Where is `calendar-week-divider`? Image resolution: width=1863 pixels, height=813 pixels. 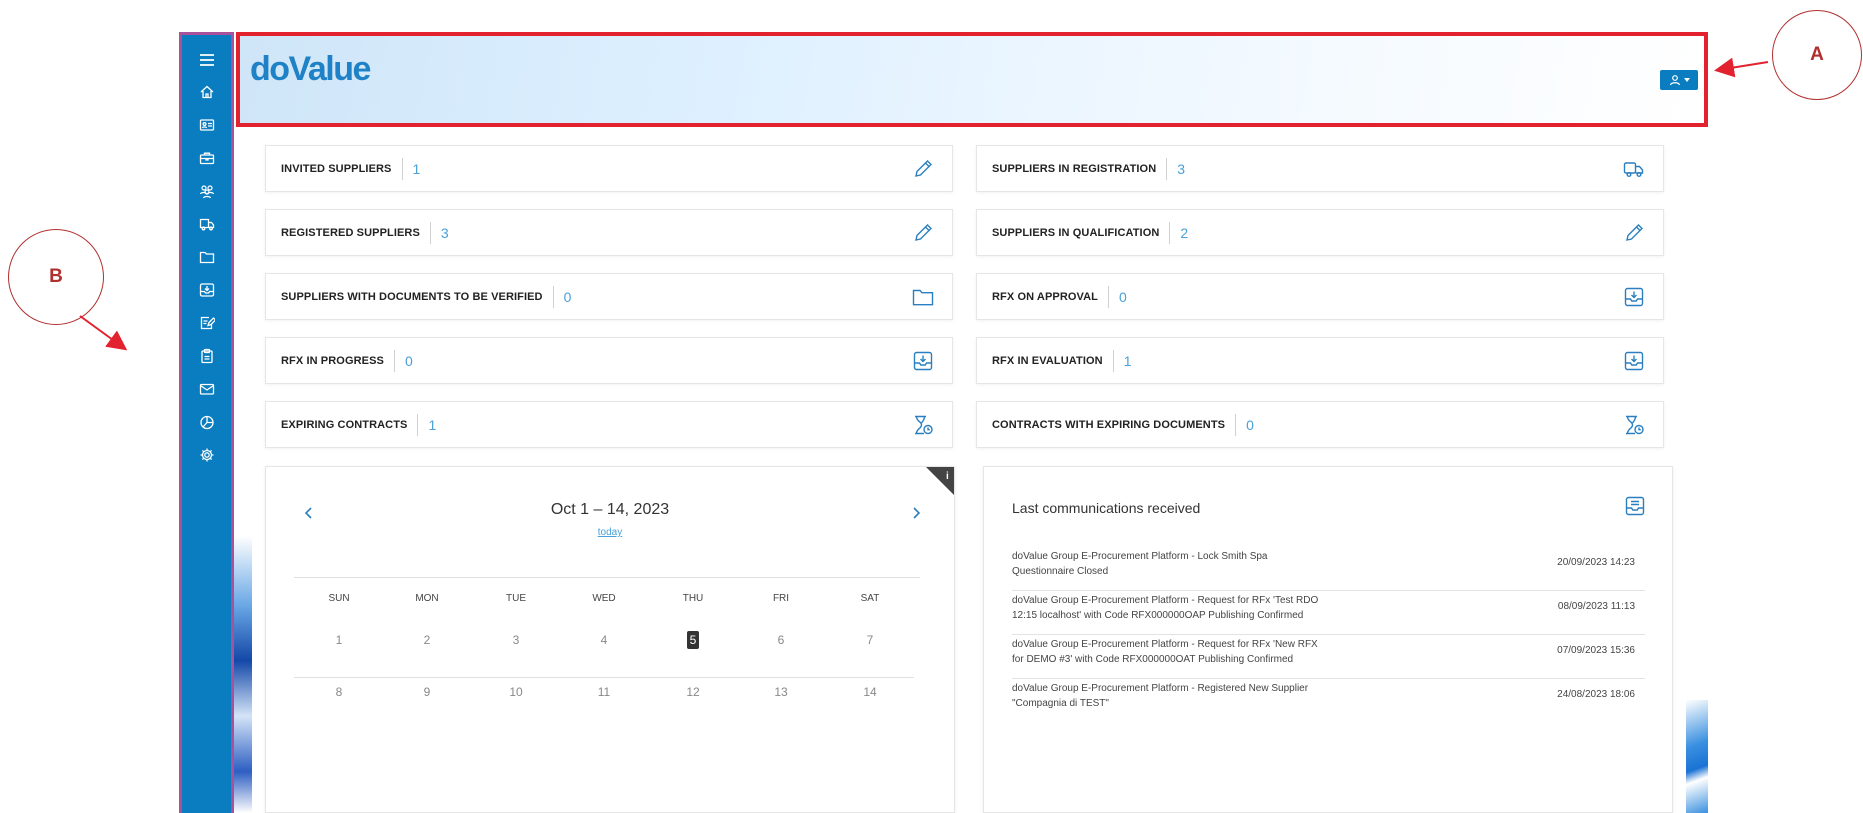
calendar-week-divider is located at coordinates (604, 677).